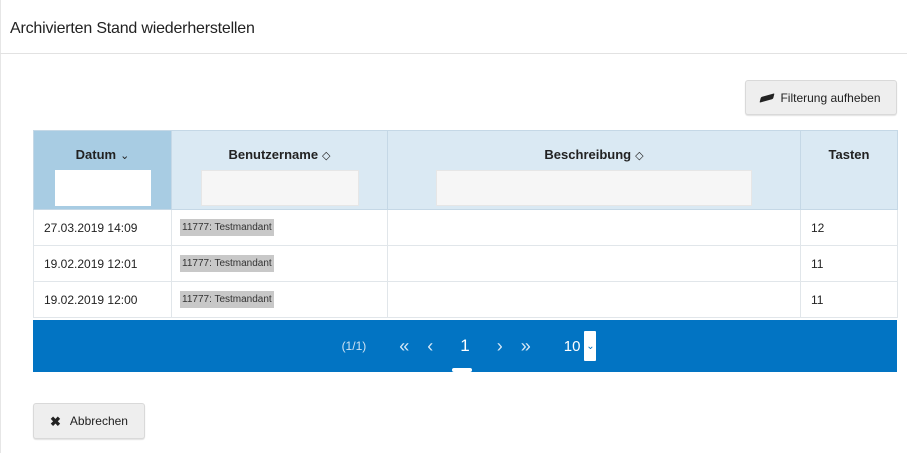 The height and width of the screenshot is (453, 907). I want to click on column-header-beschreibung: Beschreibung ◇, so click(594, 170).